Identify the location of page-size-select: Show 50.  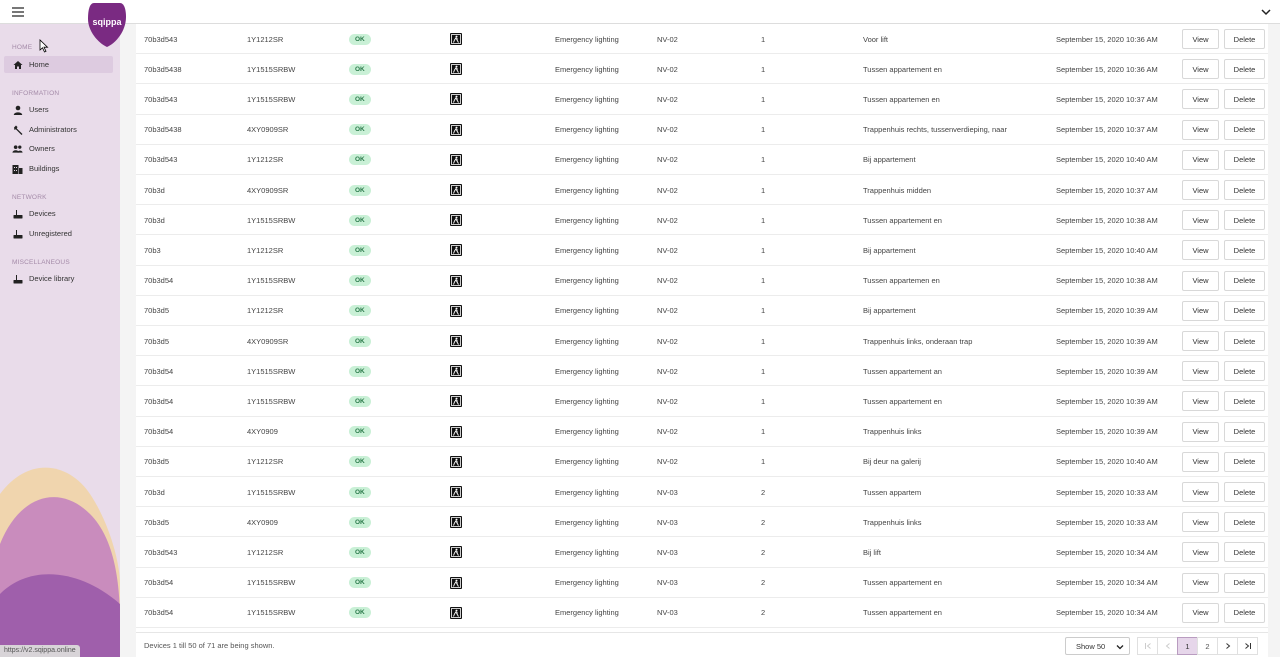
(1097, 646).